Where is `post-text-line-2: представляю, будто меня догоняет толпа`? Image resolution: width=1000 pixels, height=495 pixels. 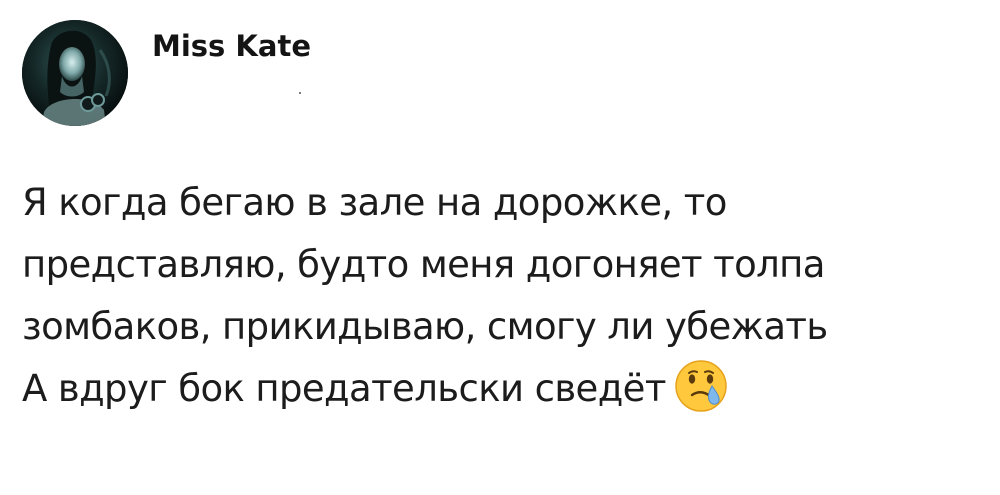 post-text-line-2: представляю, будто меня догоняет толпа is located at coordinates (423, 264).